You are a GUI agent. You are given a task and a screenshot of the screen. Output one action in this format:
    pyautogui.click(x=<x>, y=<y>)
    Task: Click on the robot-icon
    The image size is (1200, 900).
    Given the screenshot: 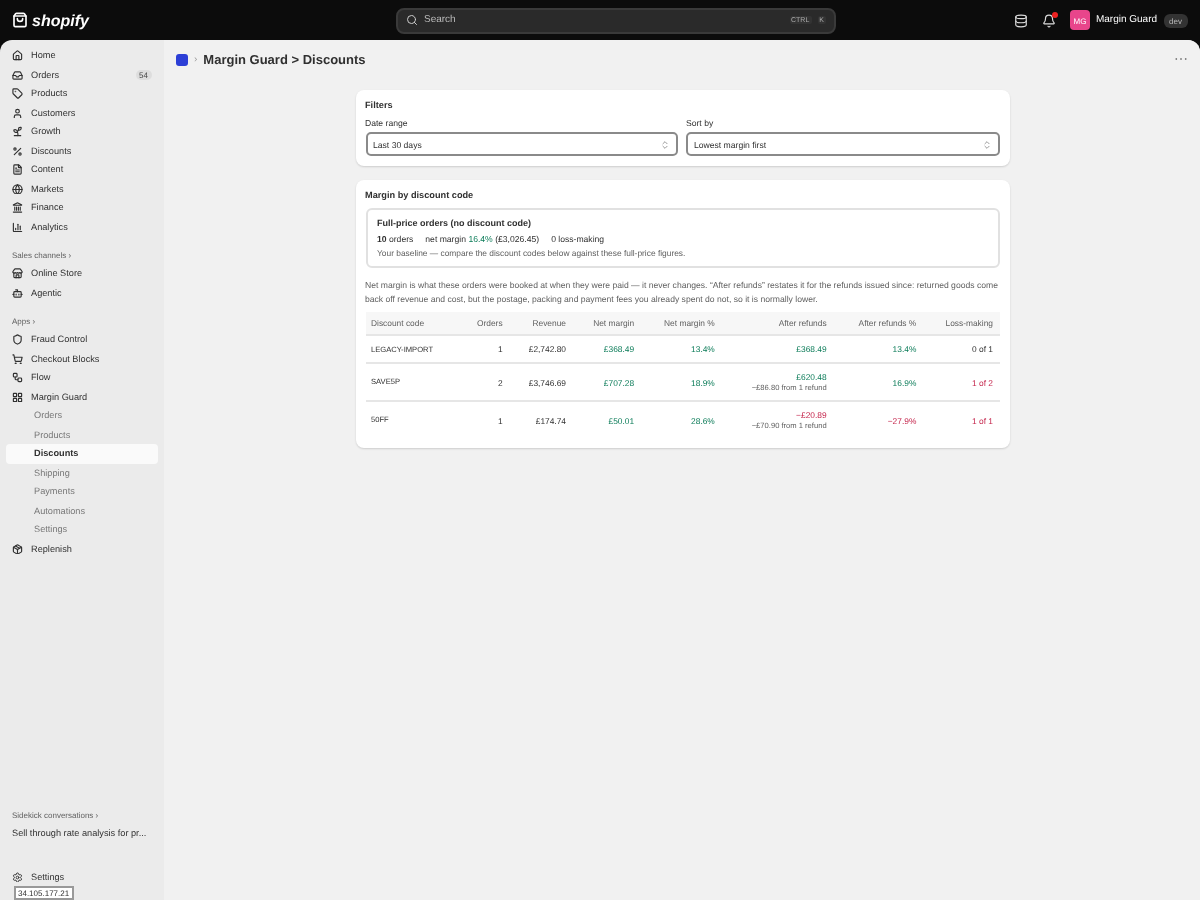 What is the action you would take?
    pyautogui.click(x=17, y=292)
    